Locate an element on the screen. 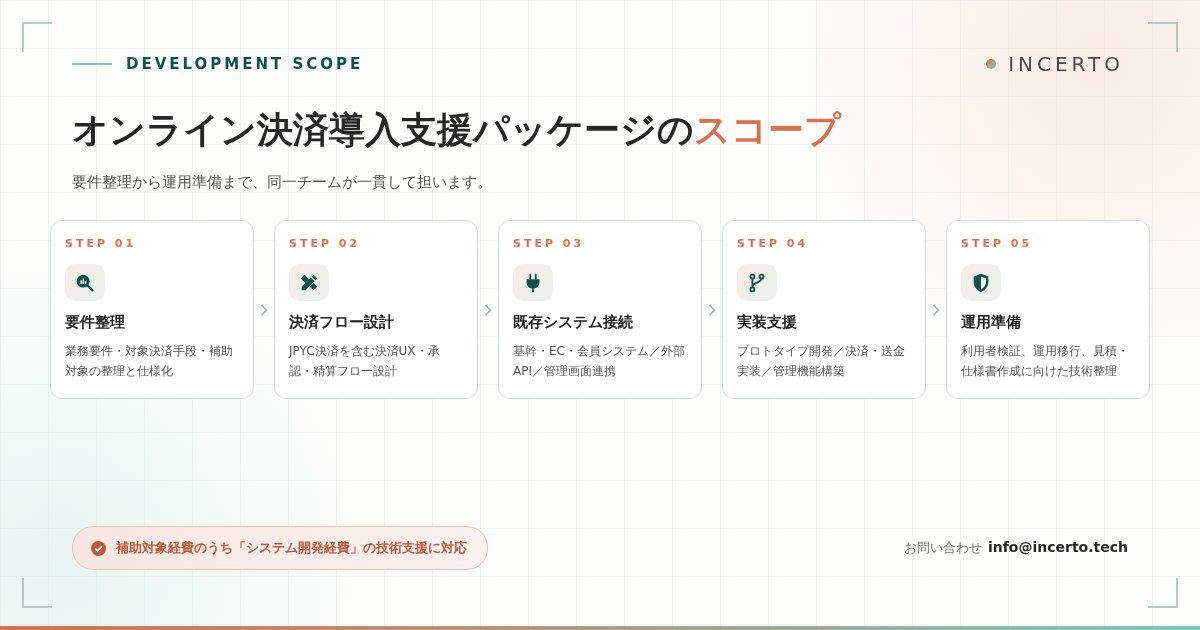 This screenshot has width=1200, height=630. subtitle: 要件整理から運用準備まで、同一チームが一貫して担います。 is located at coordinates (282, 182).